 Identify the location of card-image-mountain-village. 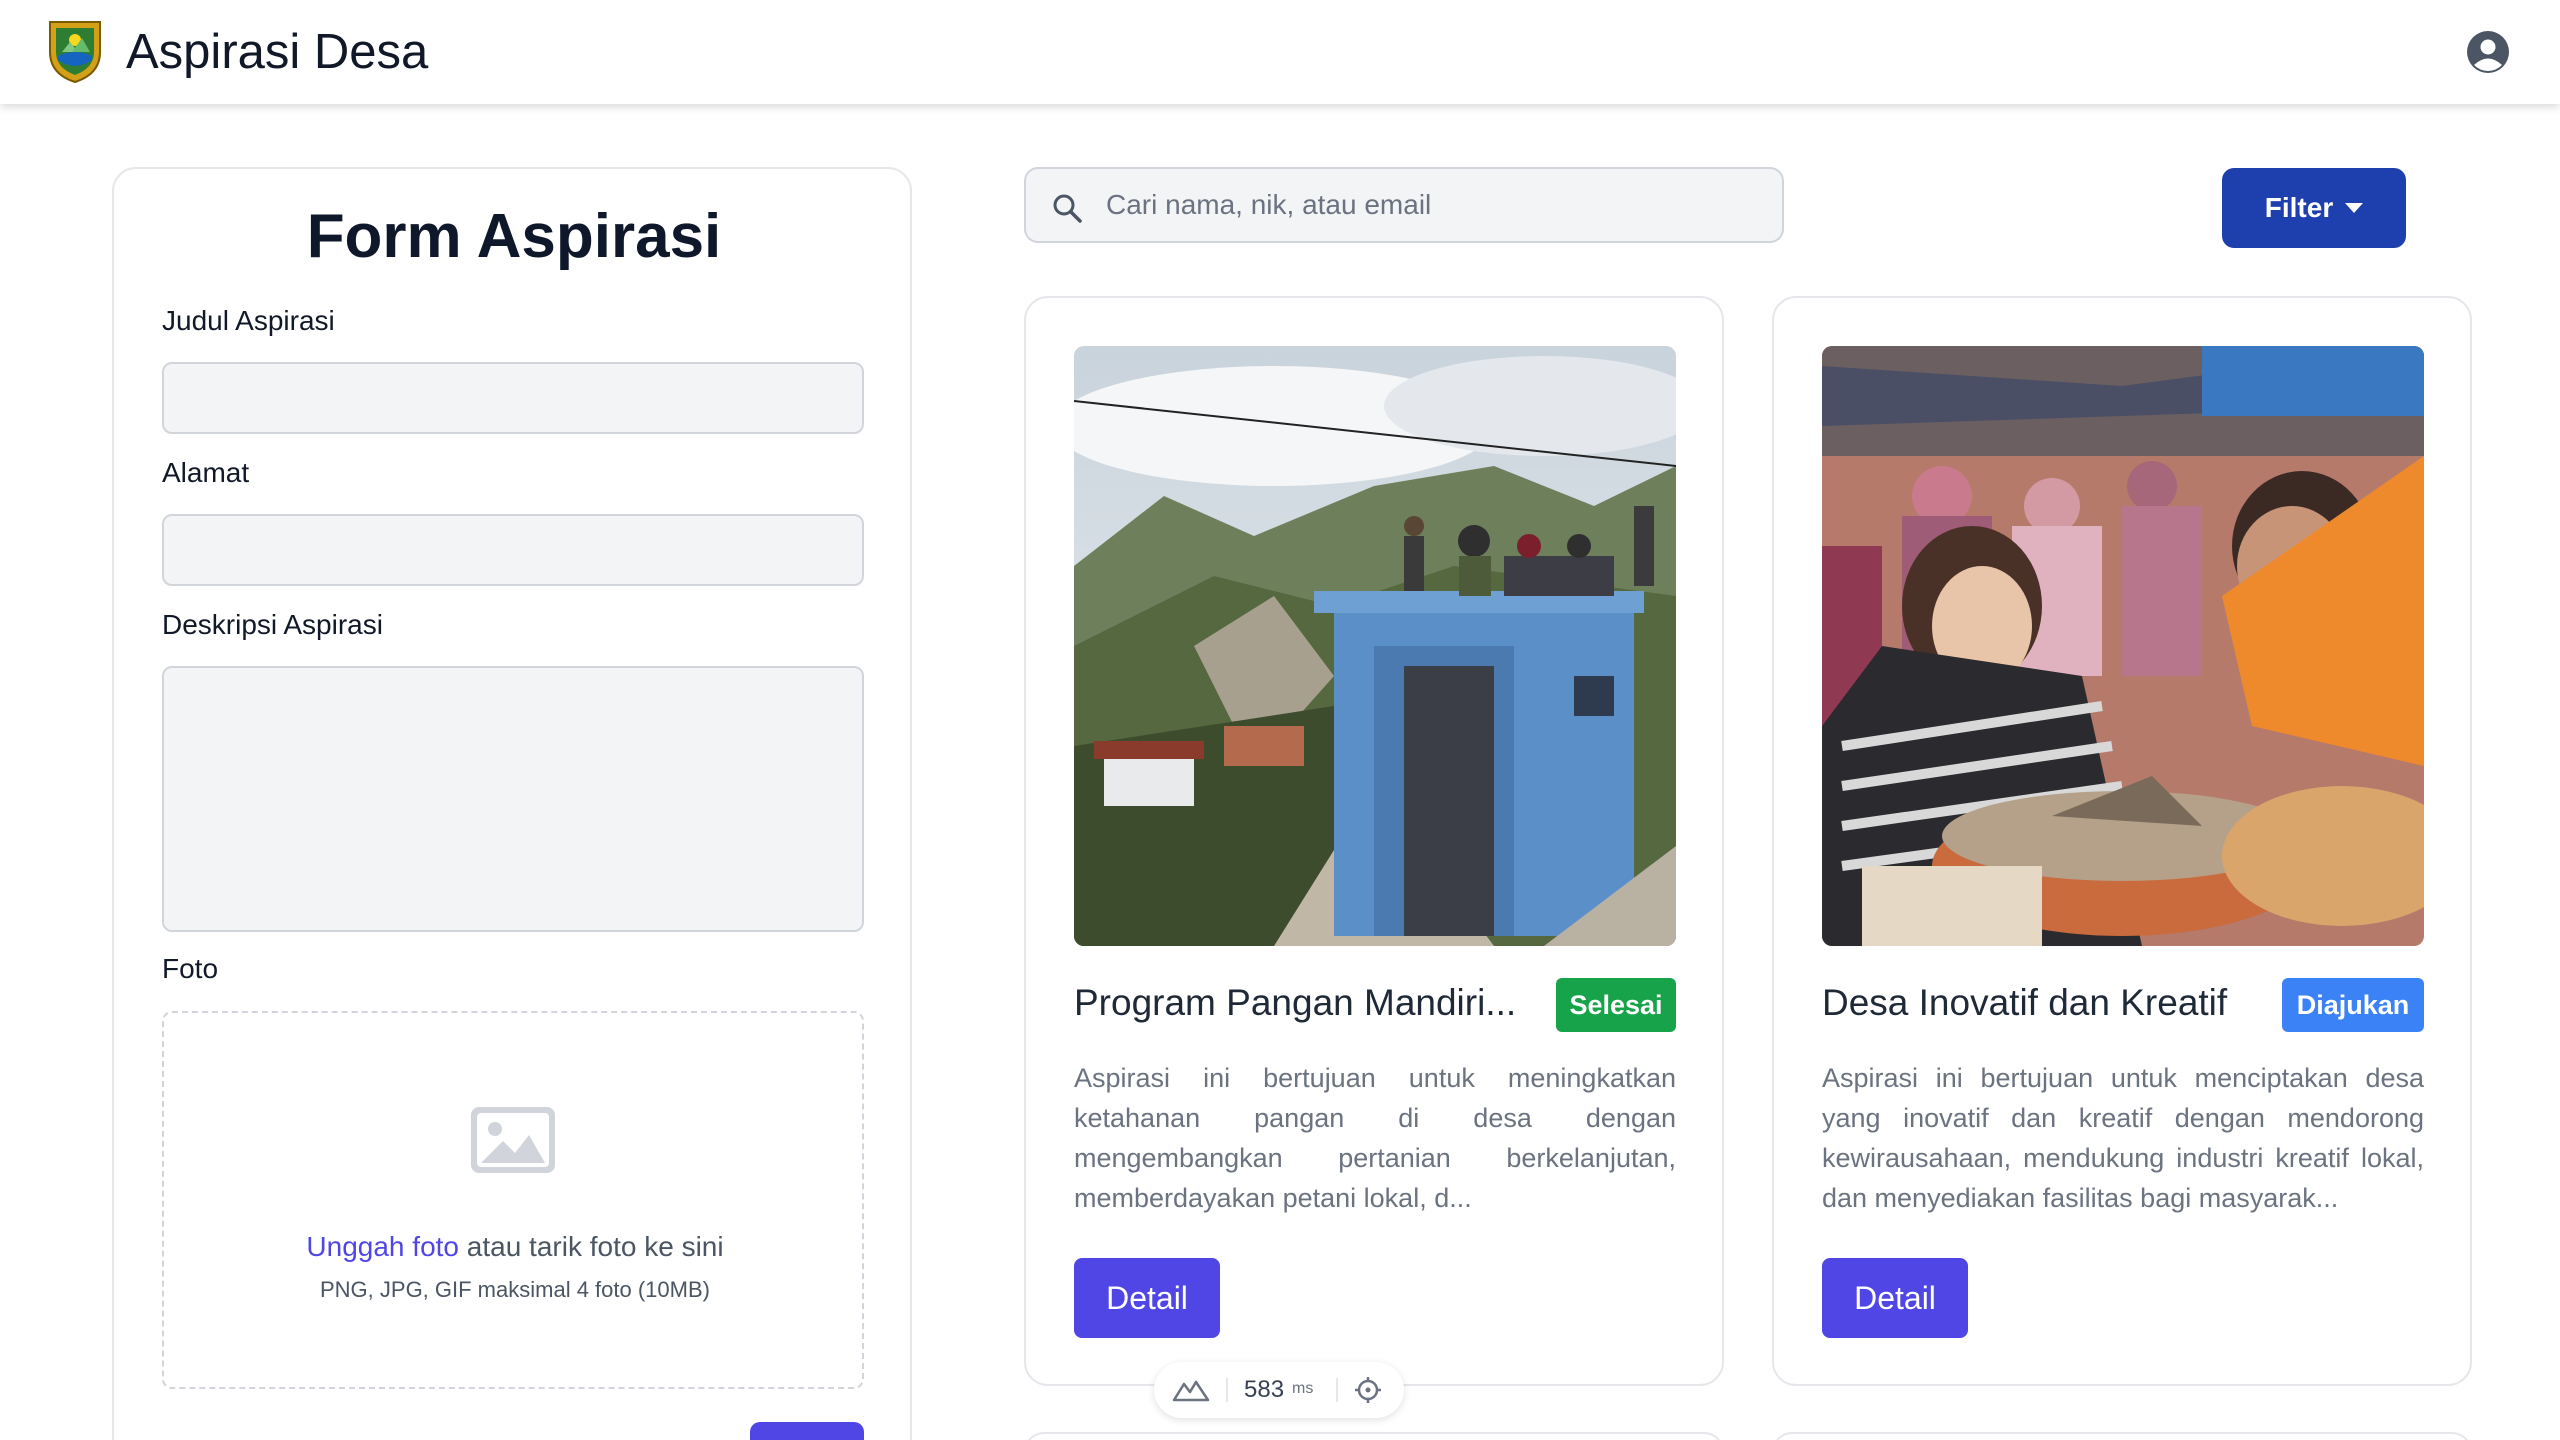
(1375, 646).